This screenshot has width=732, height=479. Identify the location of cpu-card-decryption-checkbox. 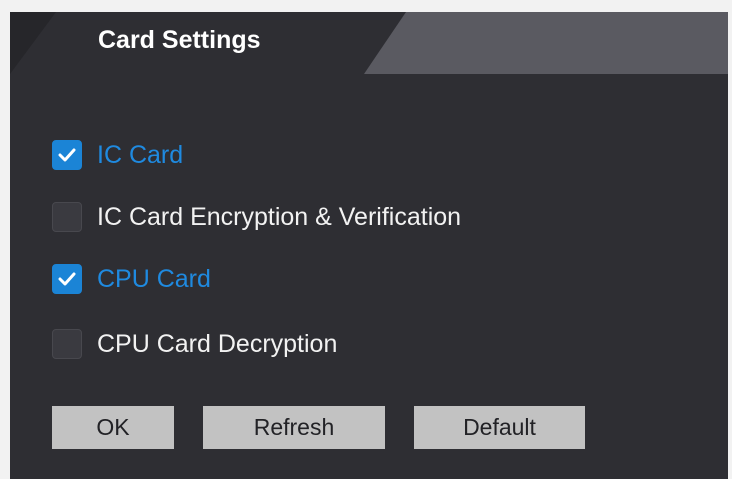
(67, 344).